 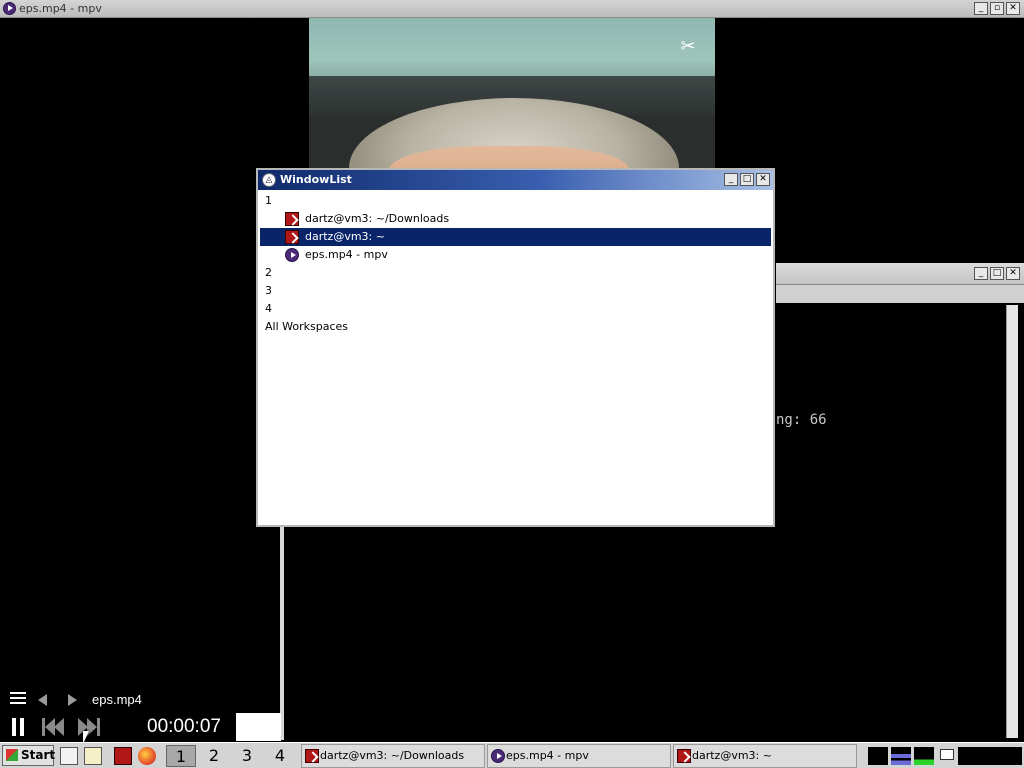 What do you see at coordinates (901, 756) in the screenshot?
I see `network-icon` at bounding box center [901, 756].